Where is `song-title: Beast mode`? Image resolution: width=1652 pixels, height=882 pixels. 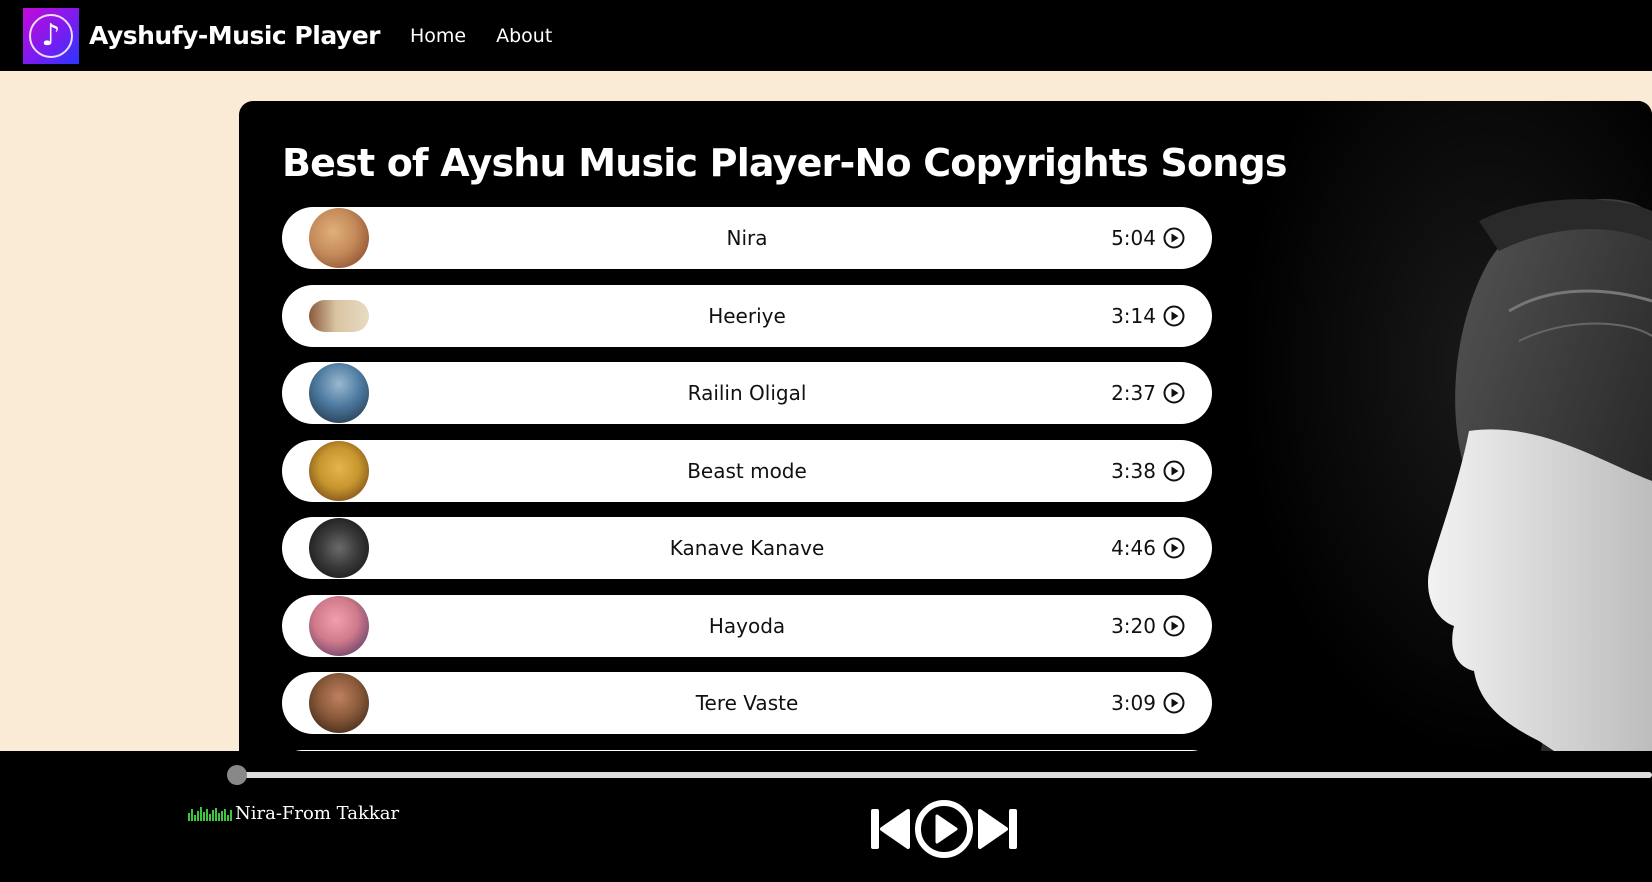
song-title: Beast mode is located at coordinates (747, 470).